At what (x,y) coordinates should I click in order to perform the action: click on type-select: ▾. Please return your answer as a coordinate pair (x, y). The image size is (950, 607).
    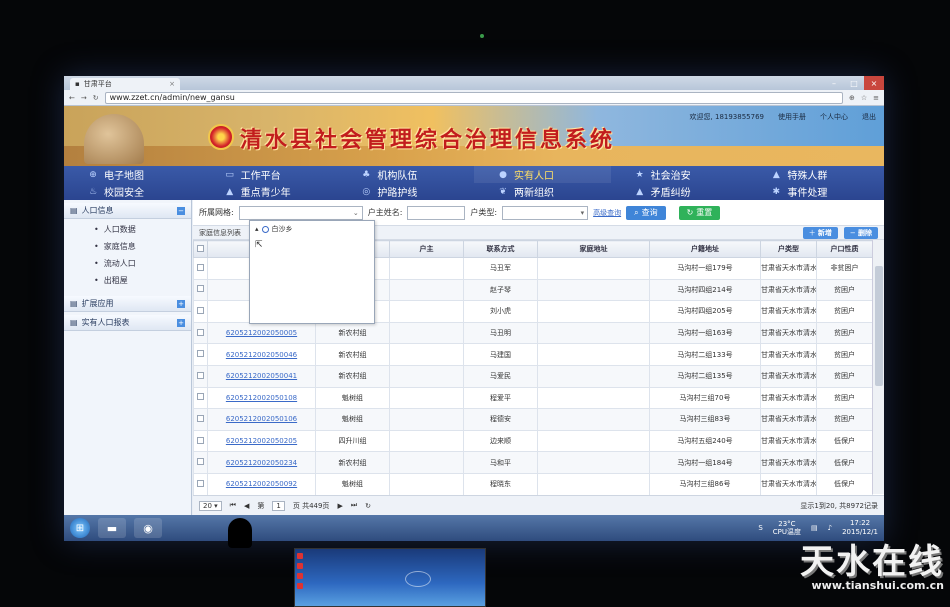
    Looking at the image, I should click on (545, 212).